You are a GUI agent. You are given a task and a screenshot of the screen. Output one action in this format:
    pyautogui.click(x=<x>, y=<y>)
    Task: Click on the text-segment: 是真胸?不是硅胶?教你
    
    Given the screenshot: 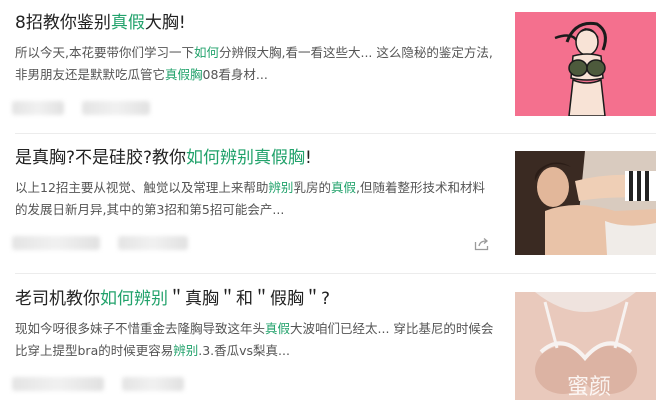 What is the action you would take?
    pyautogui.click(x=101, y=158)
    